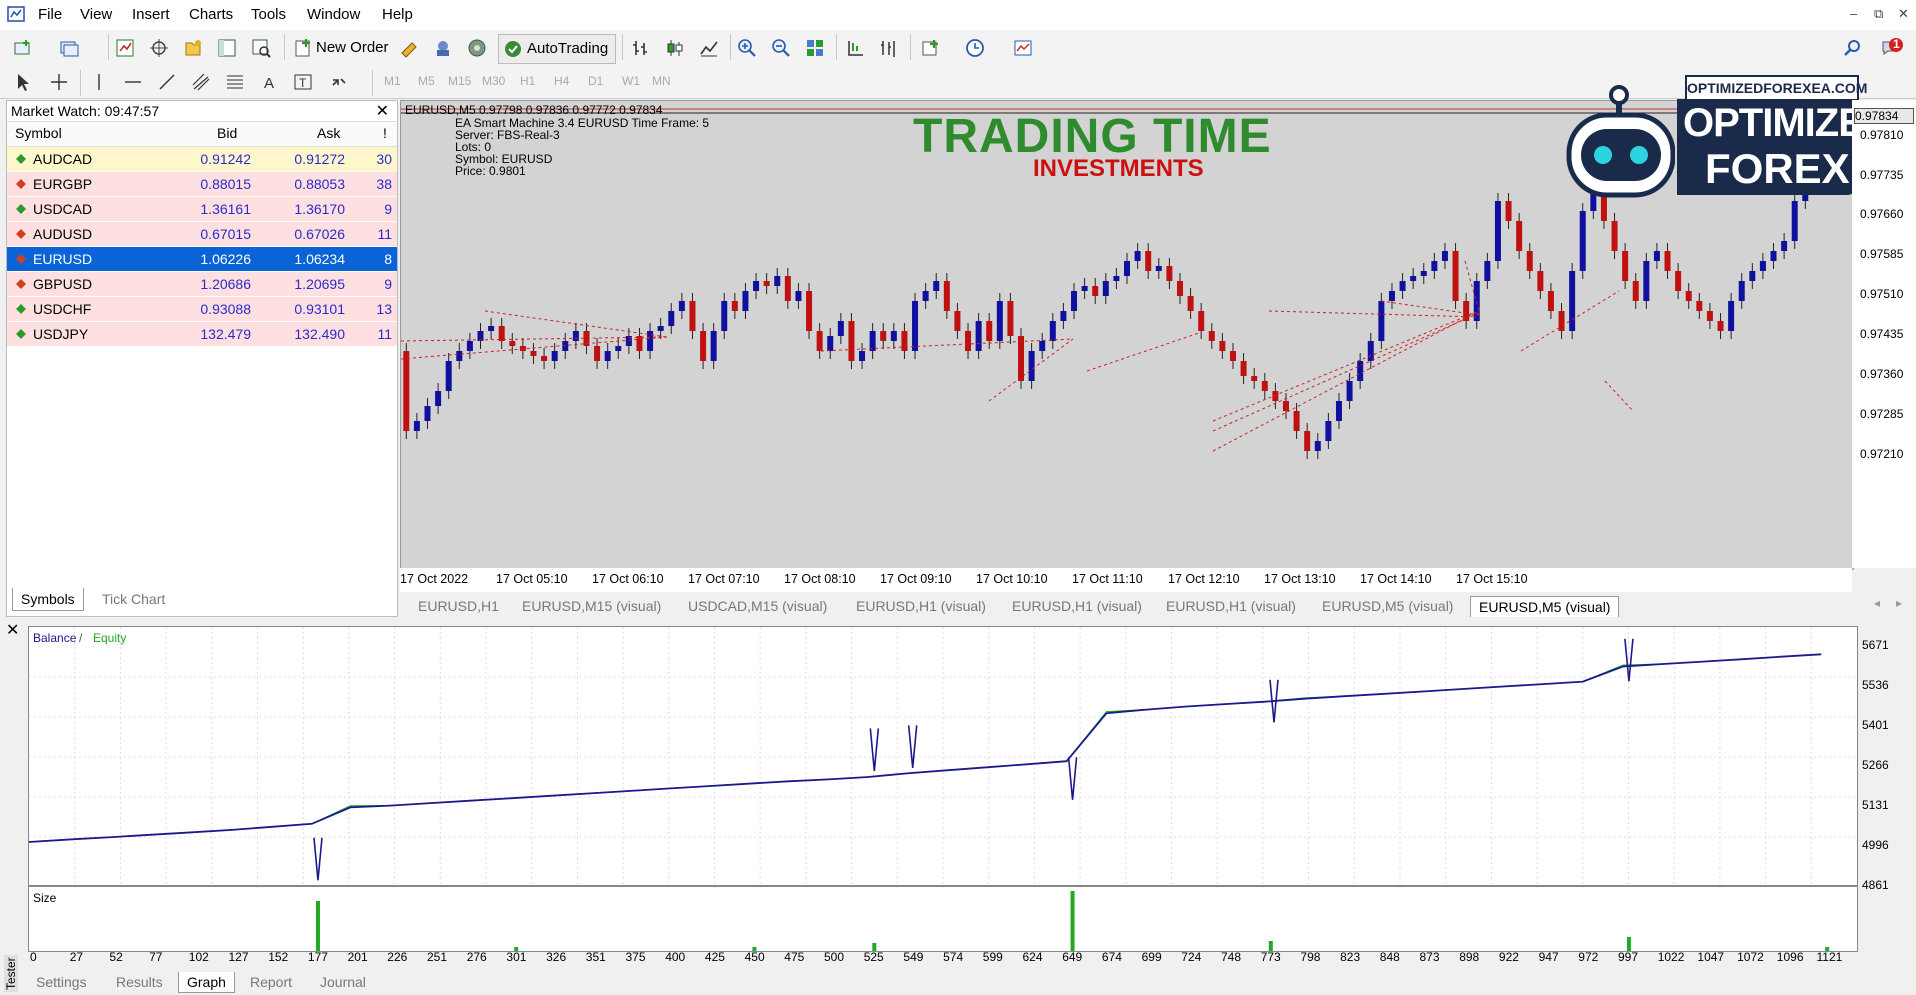 This screenshot has height=995, width=1916. Describe the element at coordinates (227, 48) in the screenshot. I see `terminal-icon` at that location.